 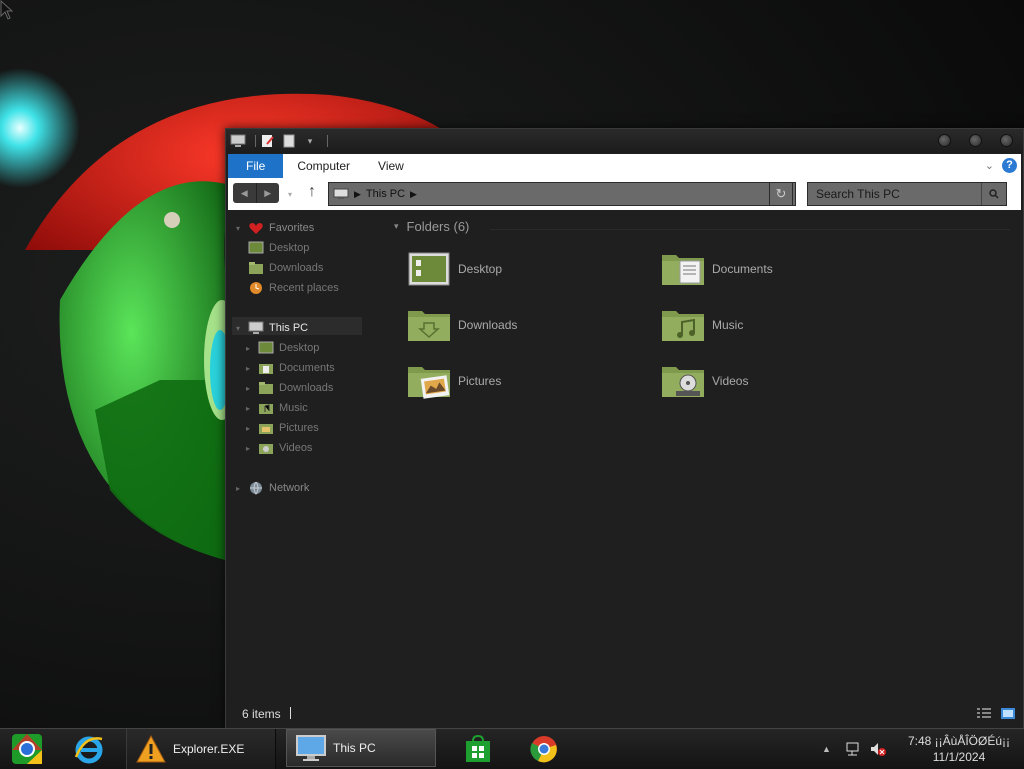 I want to click on group-header-label: Folders (6), so click(x=438, y=226).